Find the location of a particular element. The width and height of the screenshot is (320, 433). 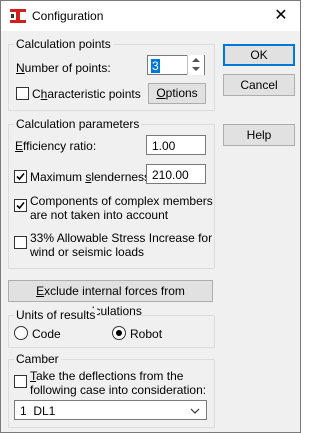

close-icon: ✕ is located at coordinates (281, 16).